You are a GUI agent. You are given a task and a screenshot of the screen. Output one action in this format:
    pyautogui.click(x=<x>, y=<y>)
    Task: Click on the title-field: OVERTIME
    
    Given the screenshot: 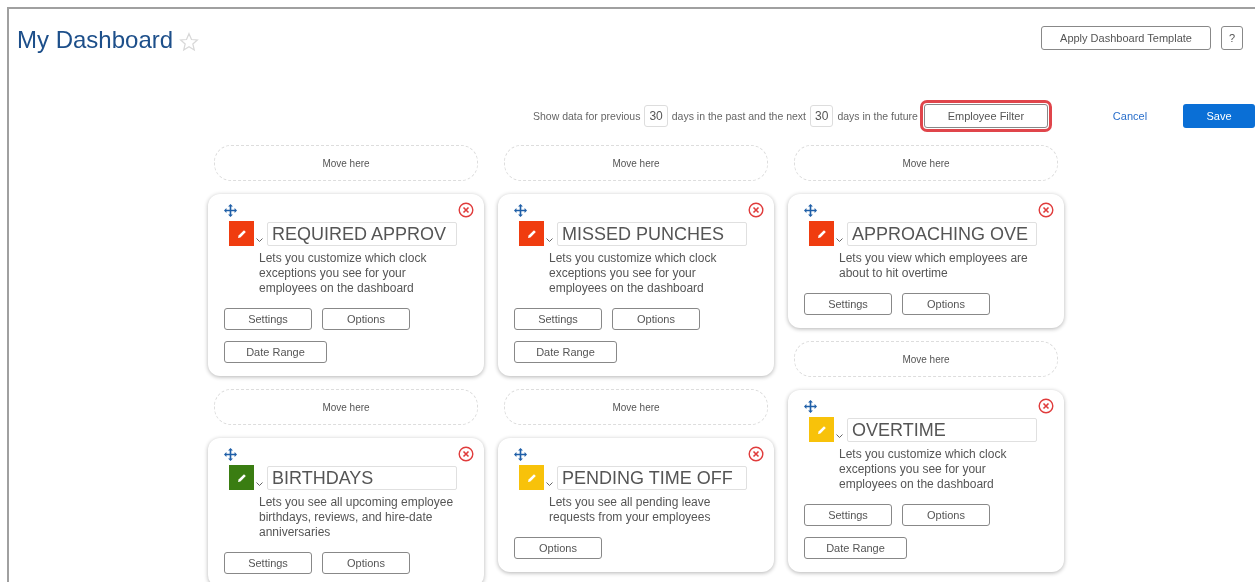 What is the action you would take?
    pyautogui.click(x=942, y=430)
    